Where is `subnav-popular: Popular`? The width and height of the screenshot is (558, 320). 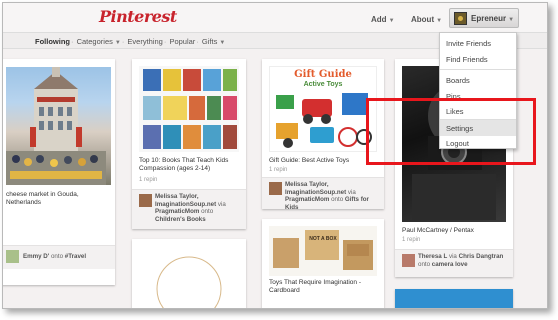
subnav-popular: Popular is located at coordinates (182, 41).